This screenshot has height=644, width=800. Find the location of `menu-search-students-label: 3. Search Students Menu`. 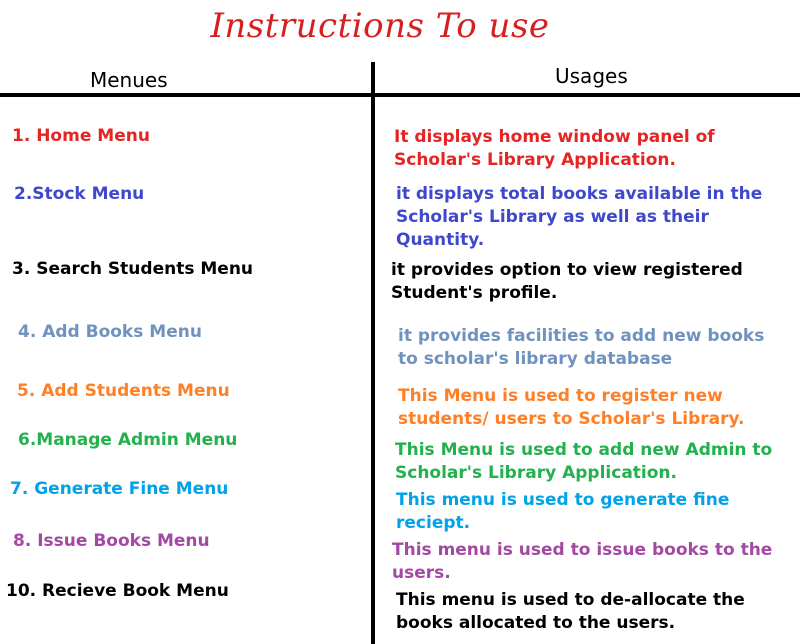

menu-search-students-label: 3. Search Students Menu is located at coordinates (133, 269).